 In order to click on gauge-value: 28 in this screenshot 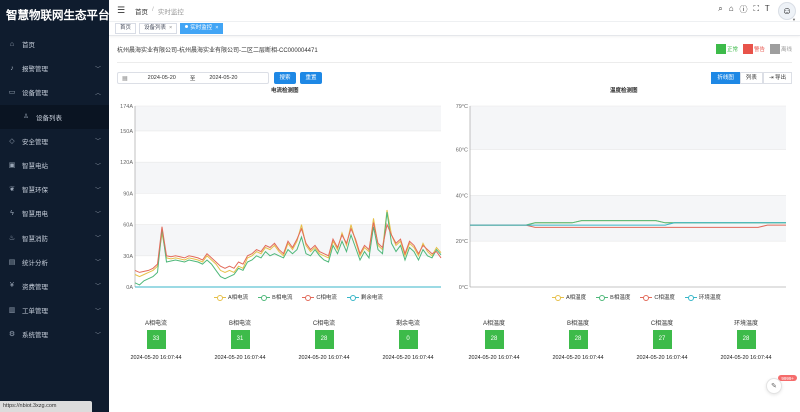, I will do `click(578, 339)`.